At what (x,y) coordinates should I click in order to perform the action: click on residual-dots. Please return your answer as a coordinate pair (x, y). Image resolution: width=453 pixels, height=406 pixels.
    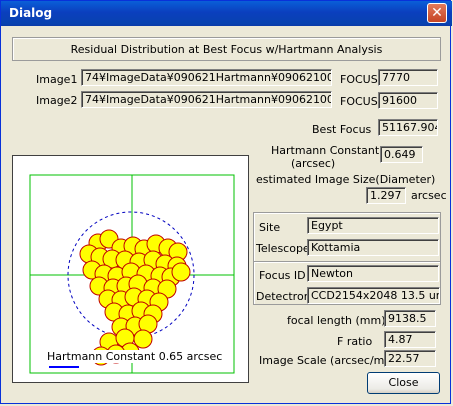
    Looking at the image, I should click on (135, 297).